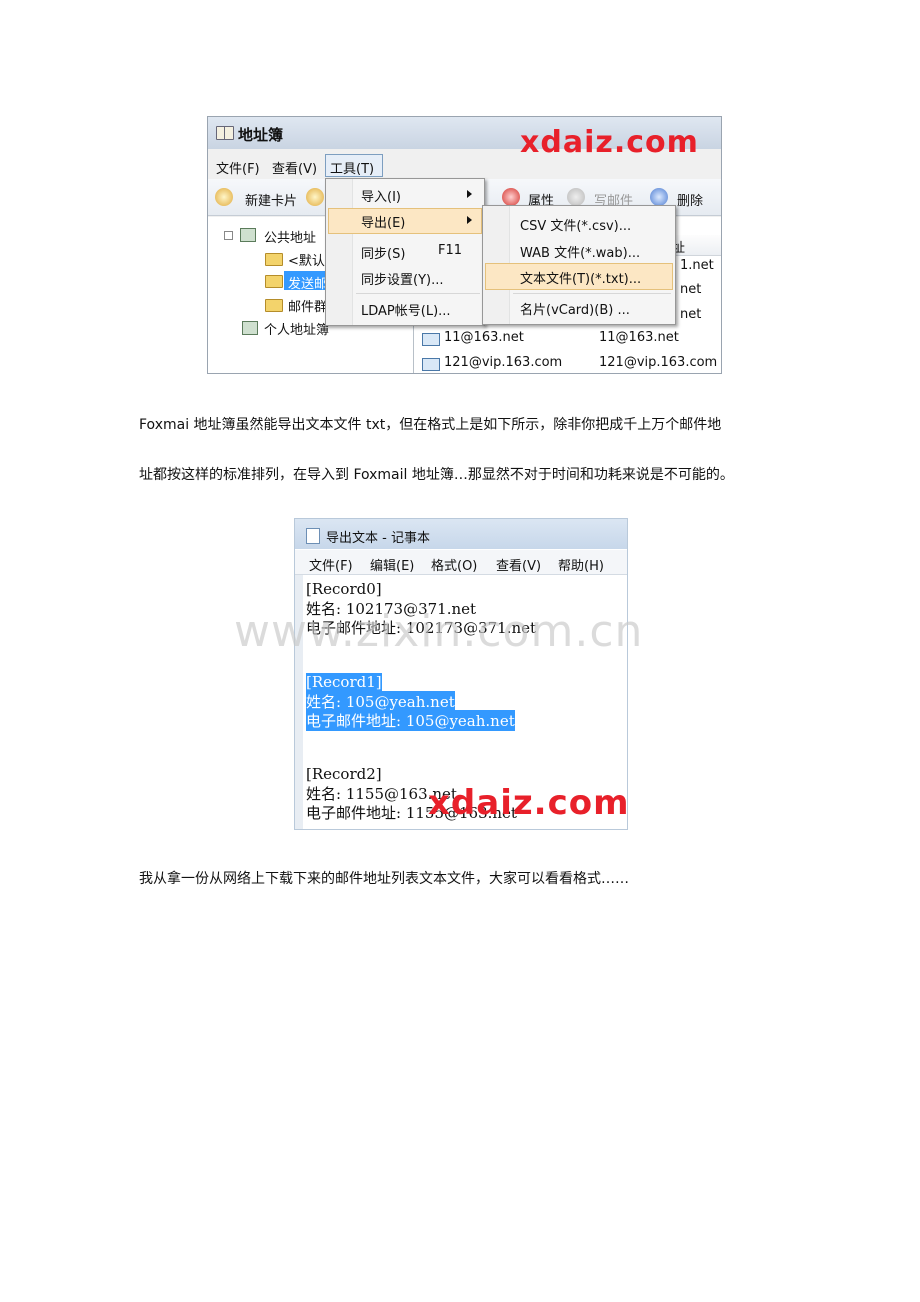 The height and width of the screenshot is (1302, 920). Describe the element at coordinates (576, 197) in the screenshot. I see `write-mail-icon` at that location.